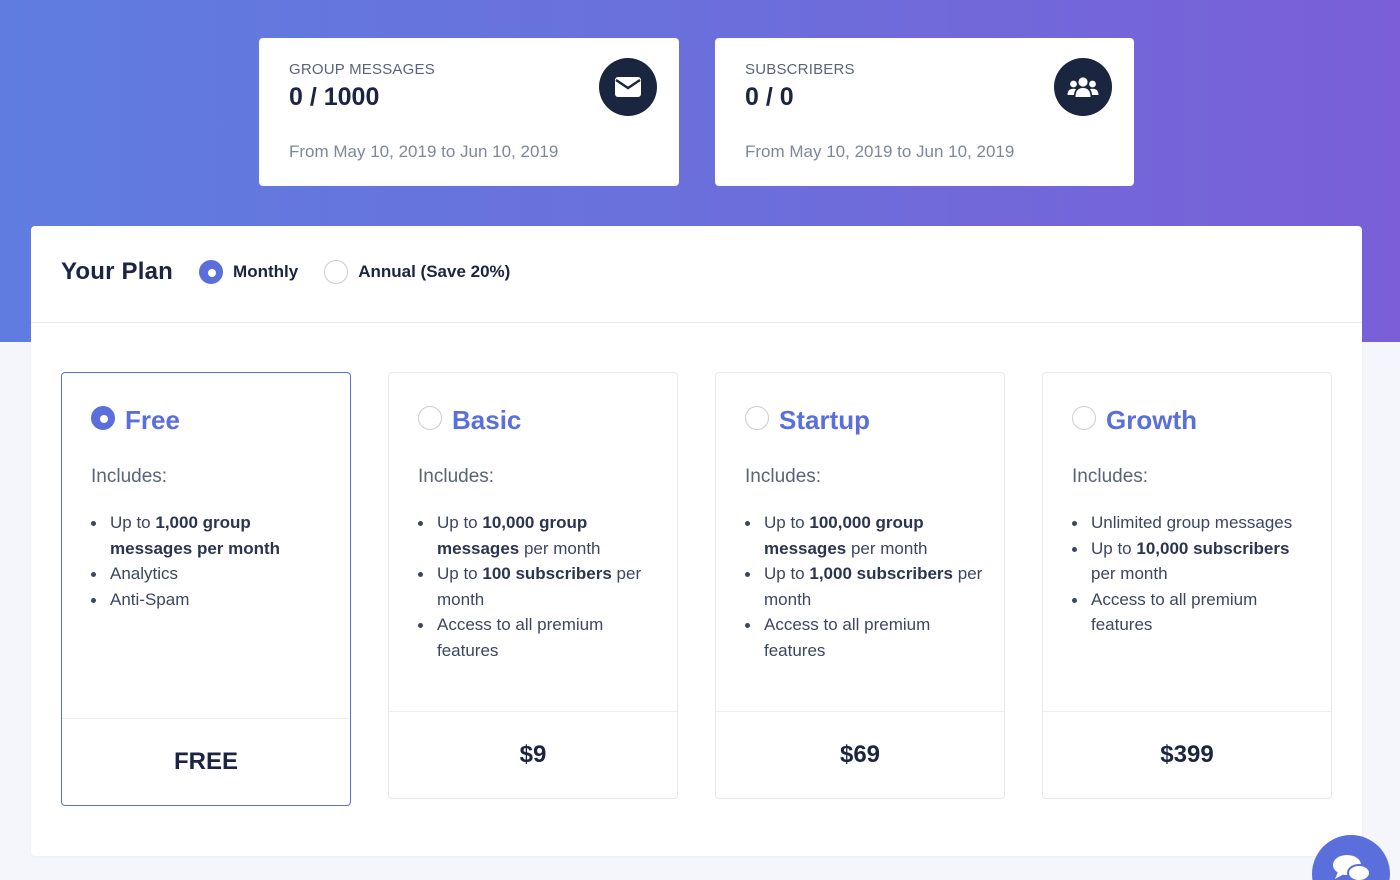 The width and height of the screenshot is (1400, 880). What do you see at coordinates (424, 151) in the screenshot?
I see `group-messages-date-range: From May 10, 2019 to Jun 10, 2019` at bounding box center [424, 151].